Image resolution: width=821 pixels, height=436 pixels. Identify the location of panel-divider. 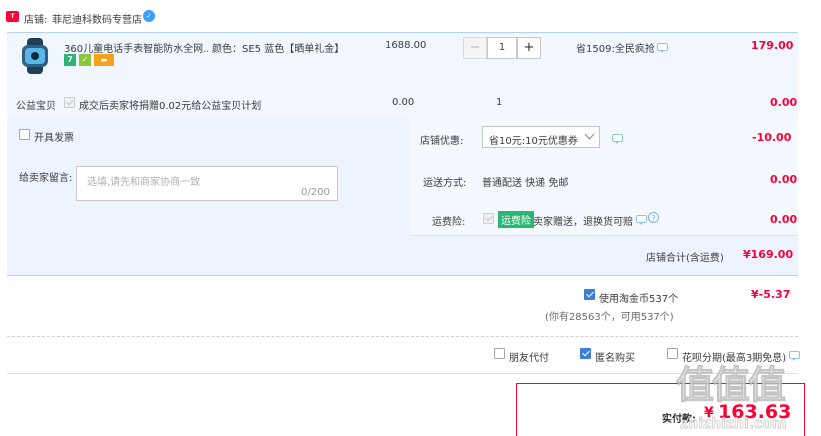
(604, 235).